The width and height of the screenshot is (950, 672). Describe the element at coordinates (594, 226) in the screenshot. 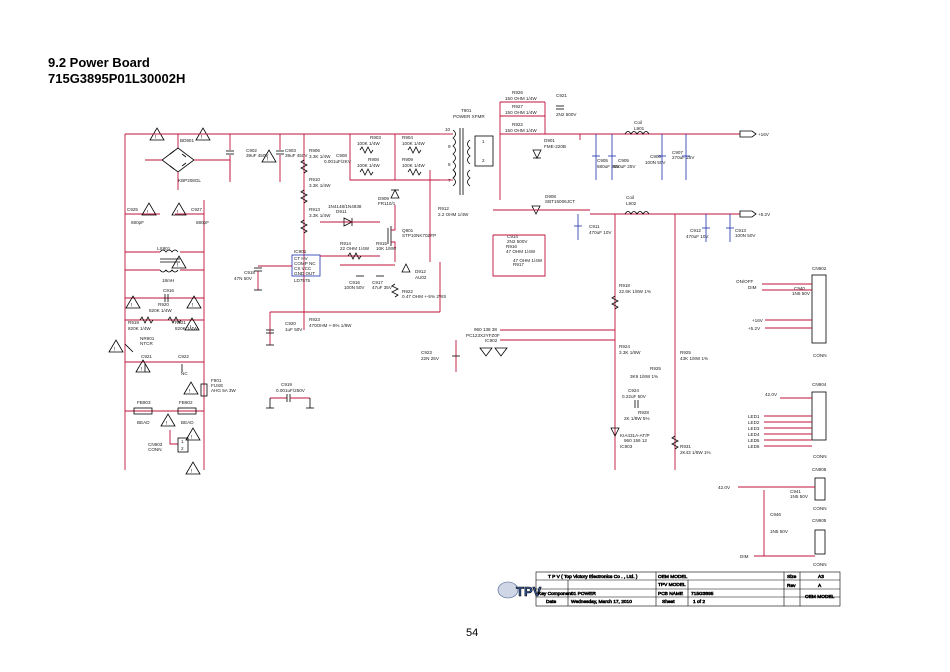

I see `c911-label: C911` at that location.